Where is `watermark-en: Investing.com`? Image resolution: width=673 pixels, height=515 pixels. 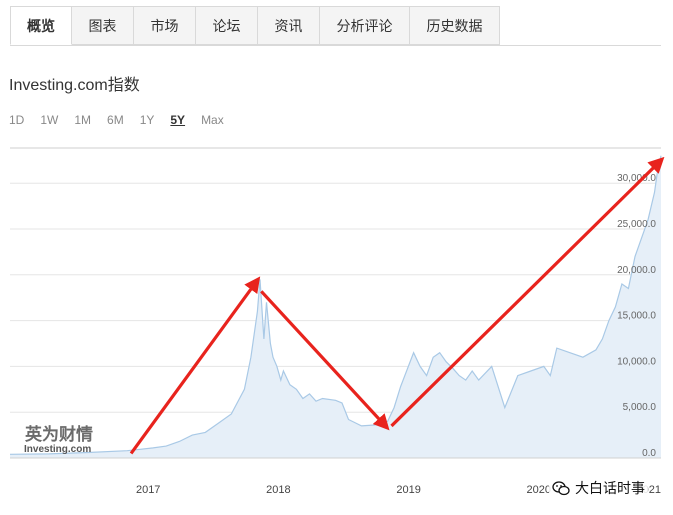 watermark-en: Investing.com is located at coordinates (57, 449).